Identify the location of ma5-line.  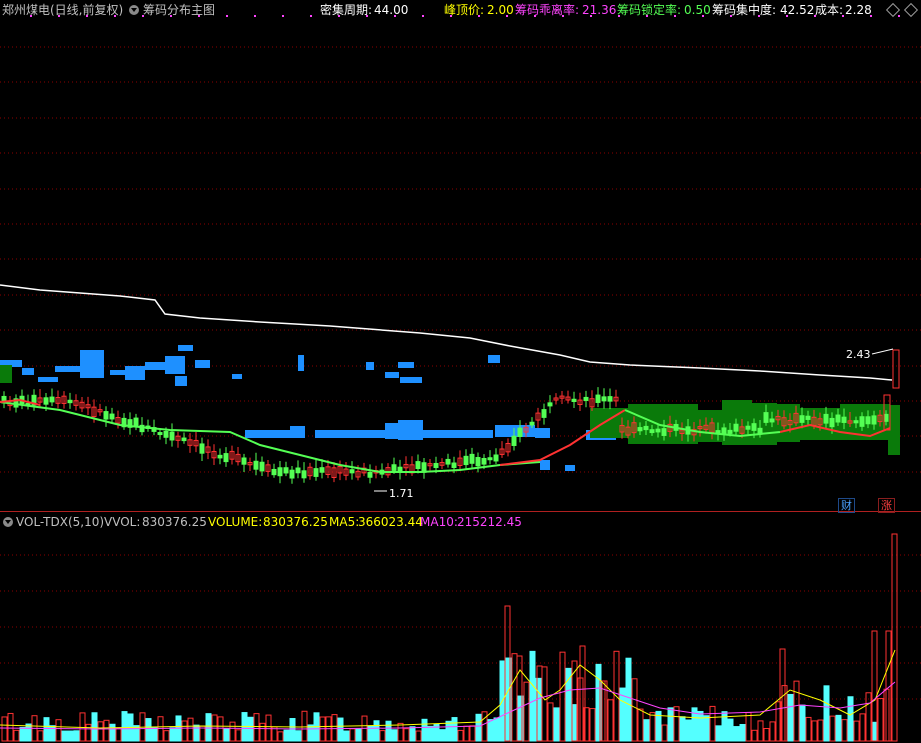
(448, 689).